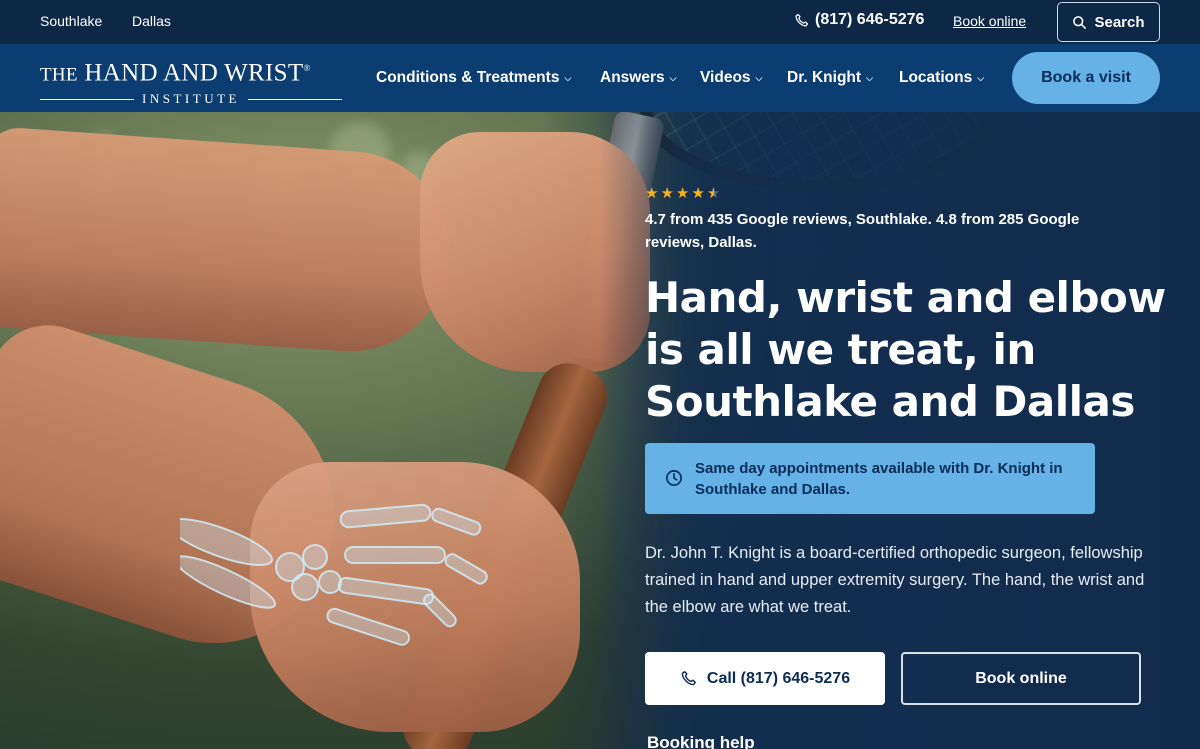 This screenshot has width=1200, height=749. What do you see at coordinates (725, 77) in the screenshot?
I see `nav-label: Videos` at bounding box center [725, 77].